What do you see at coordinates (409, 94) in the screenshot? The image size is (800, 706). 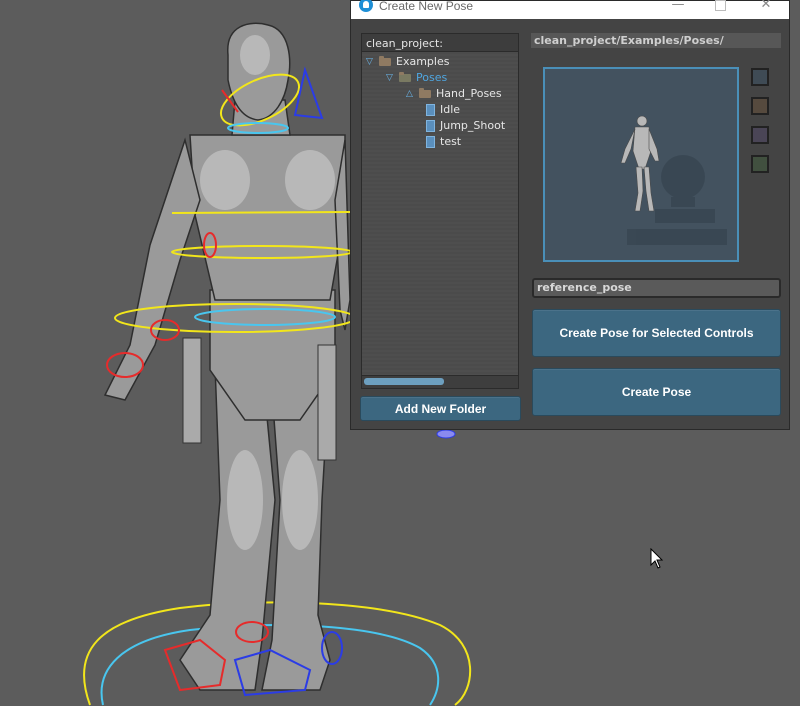 I see `expand-arrow-icon: △` at bounding box center [409, 94].